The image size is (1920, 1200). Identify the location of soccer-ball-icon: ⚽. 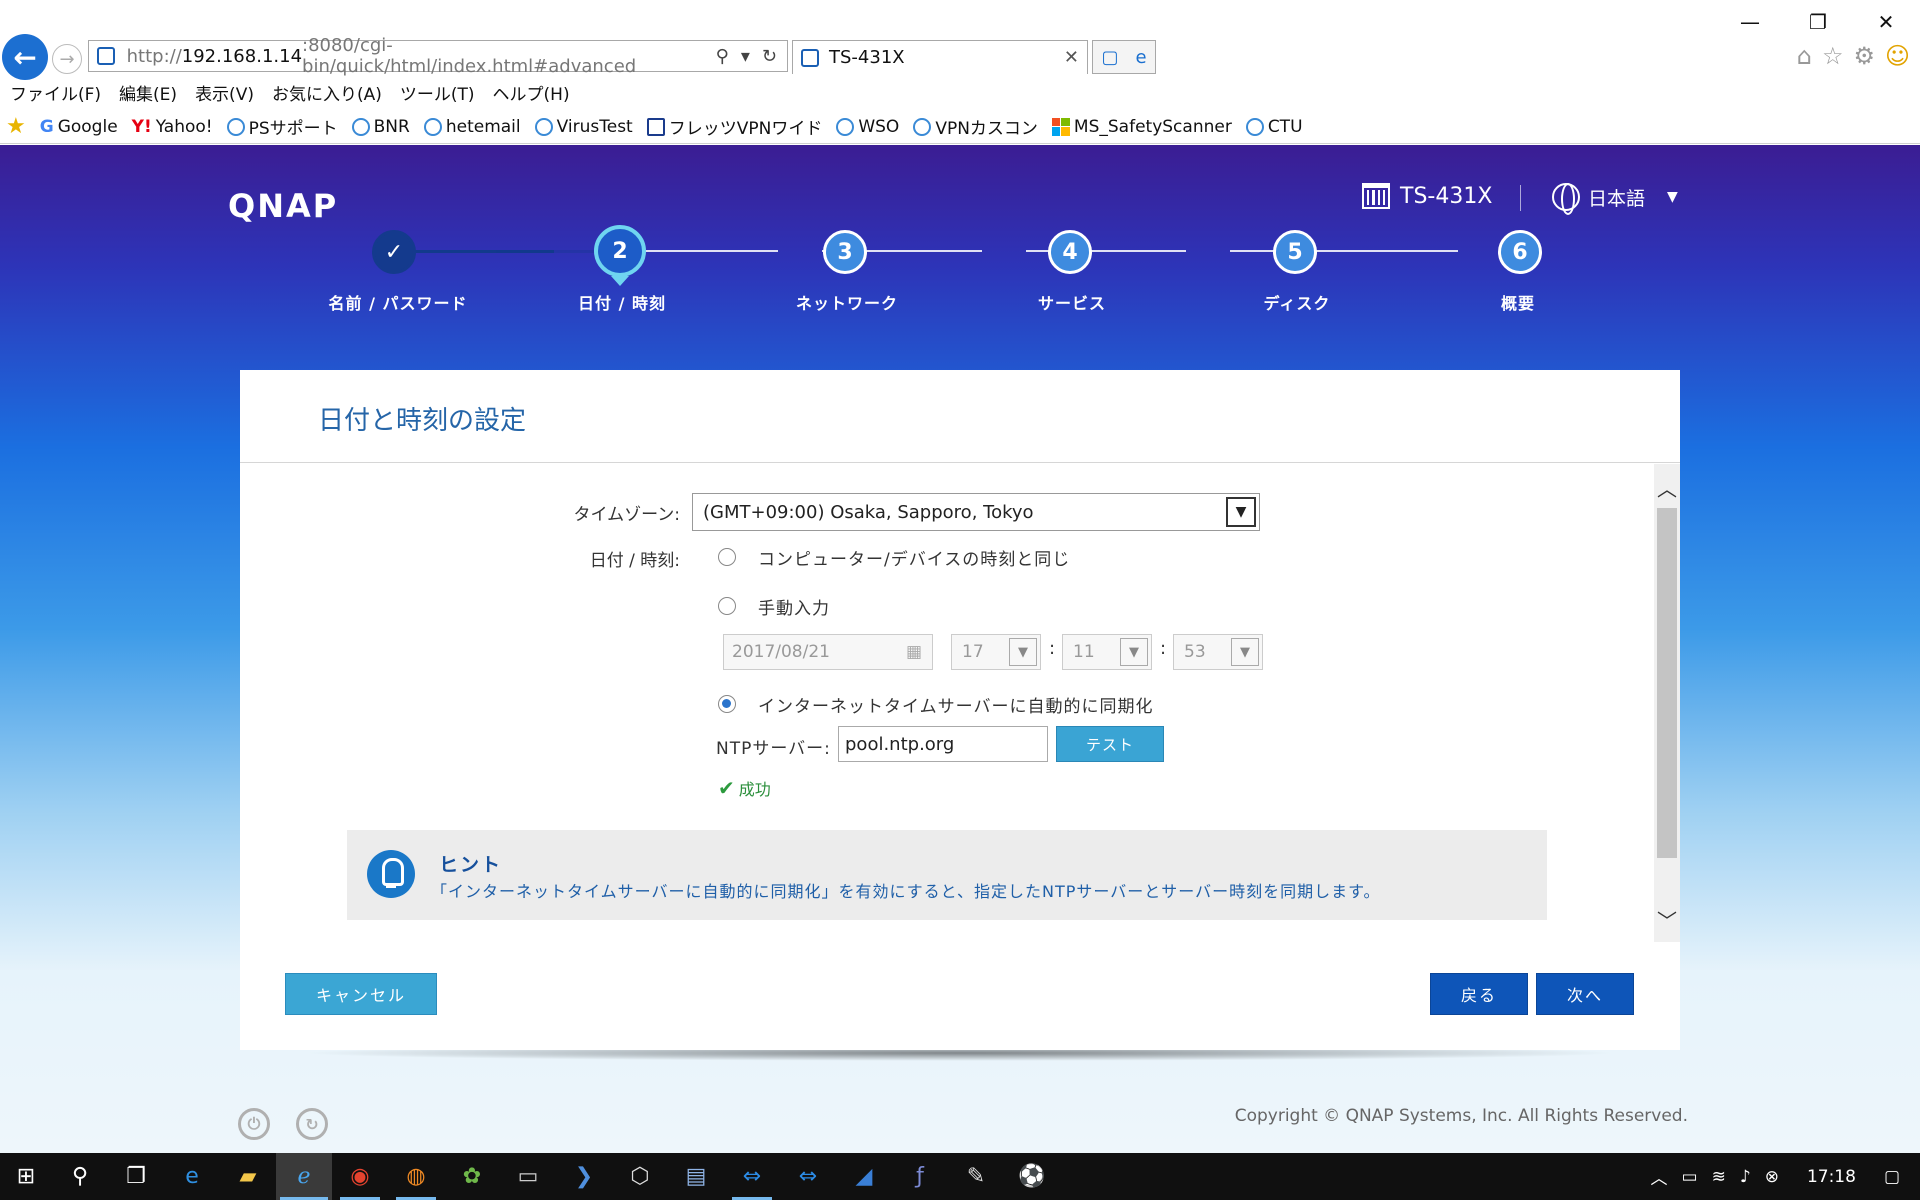
(1032, 1176).